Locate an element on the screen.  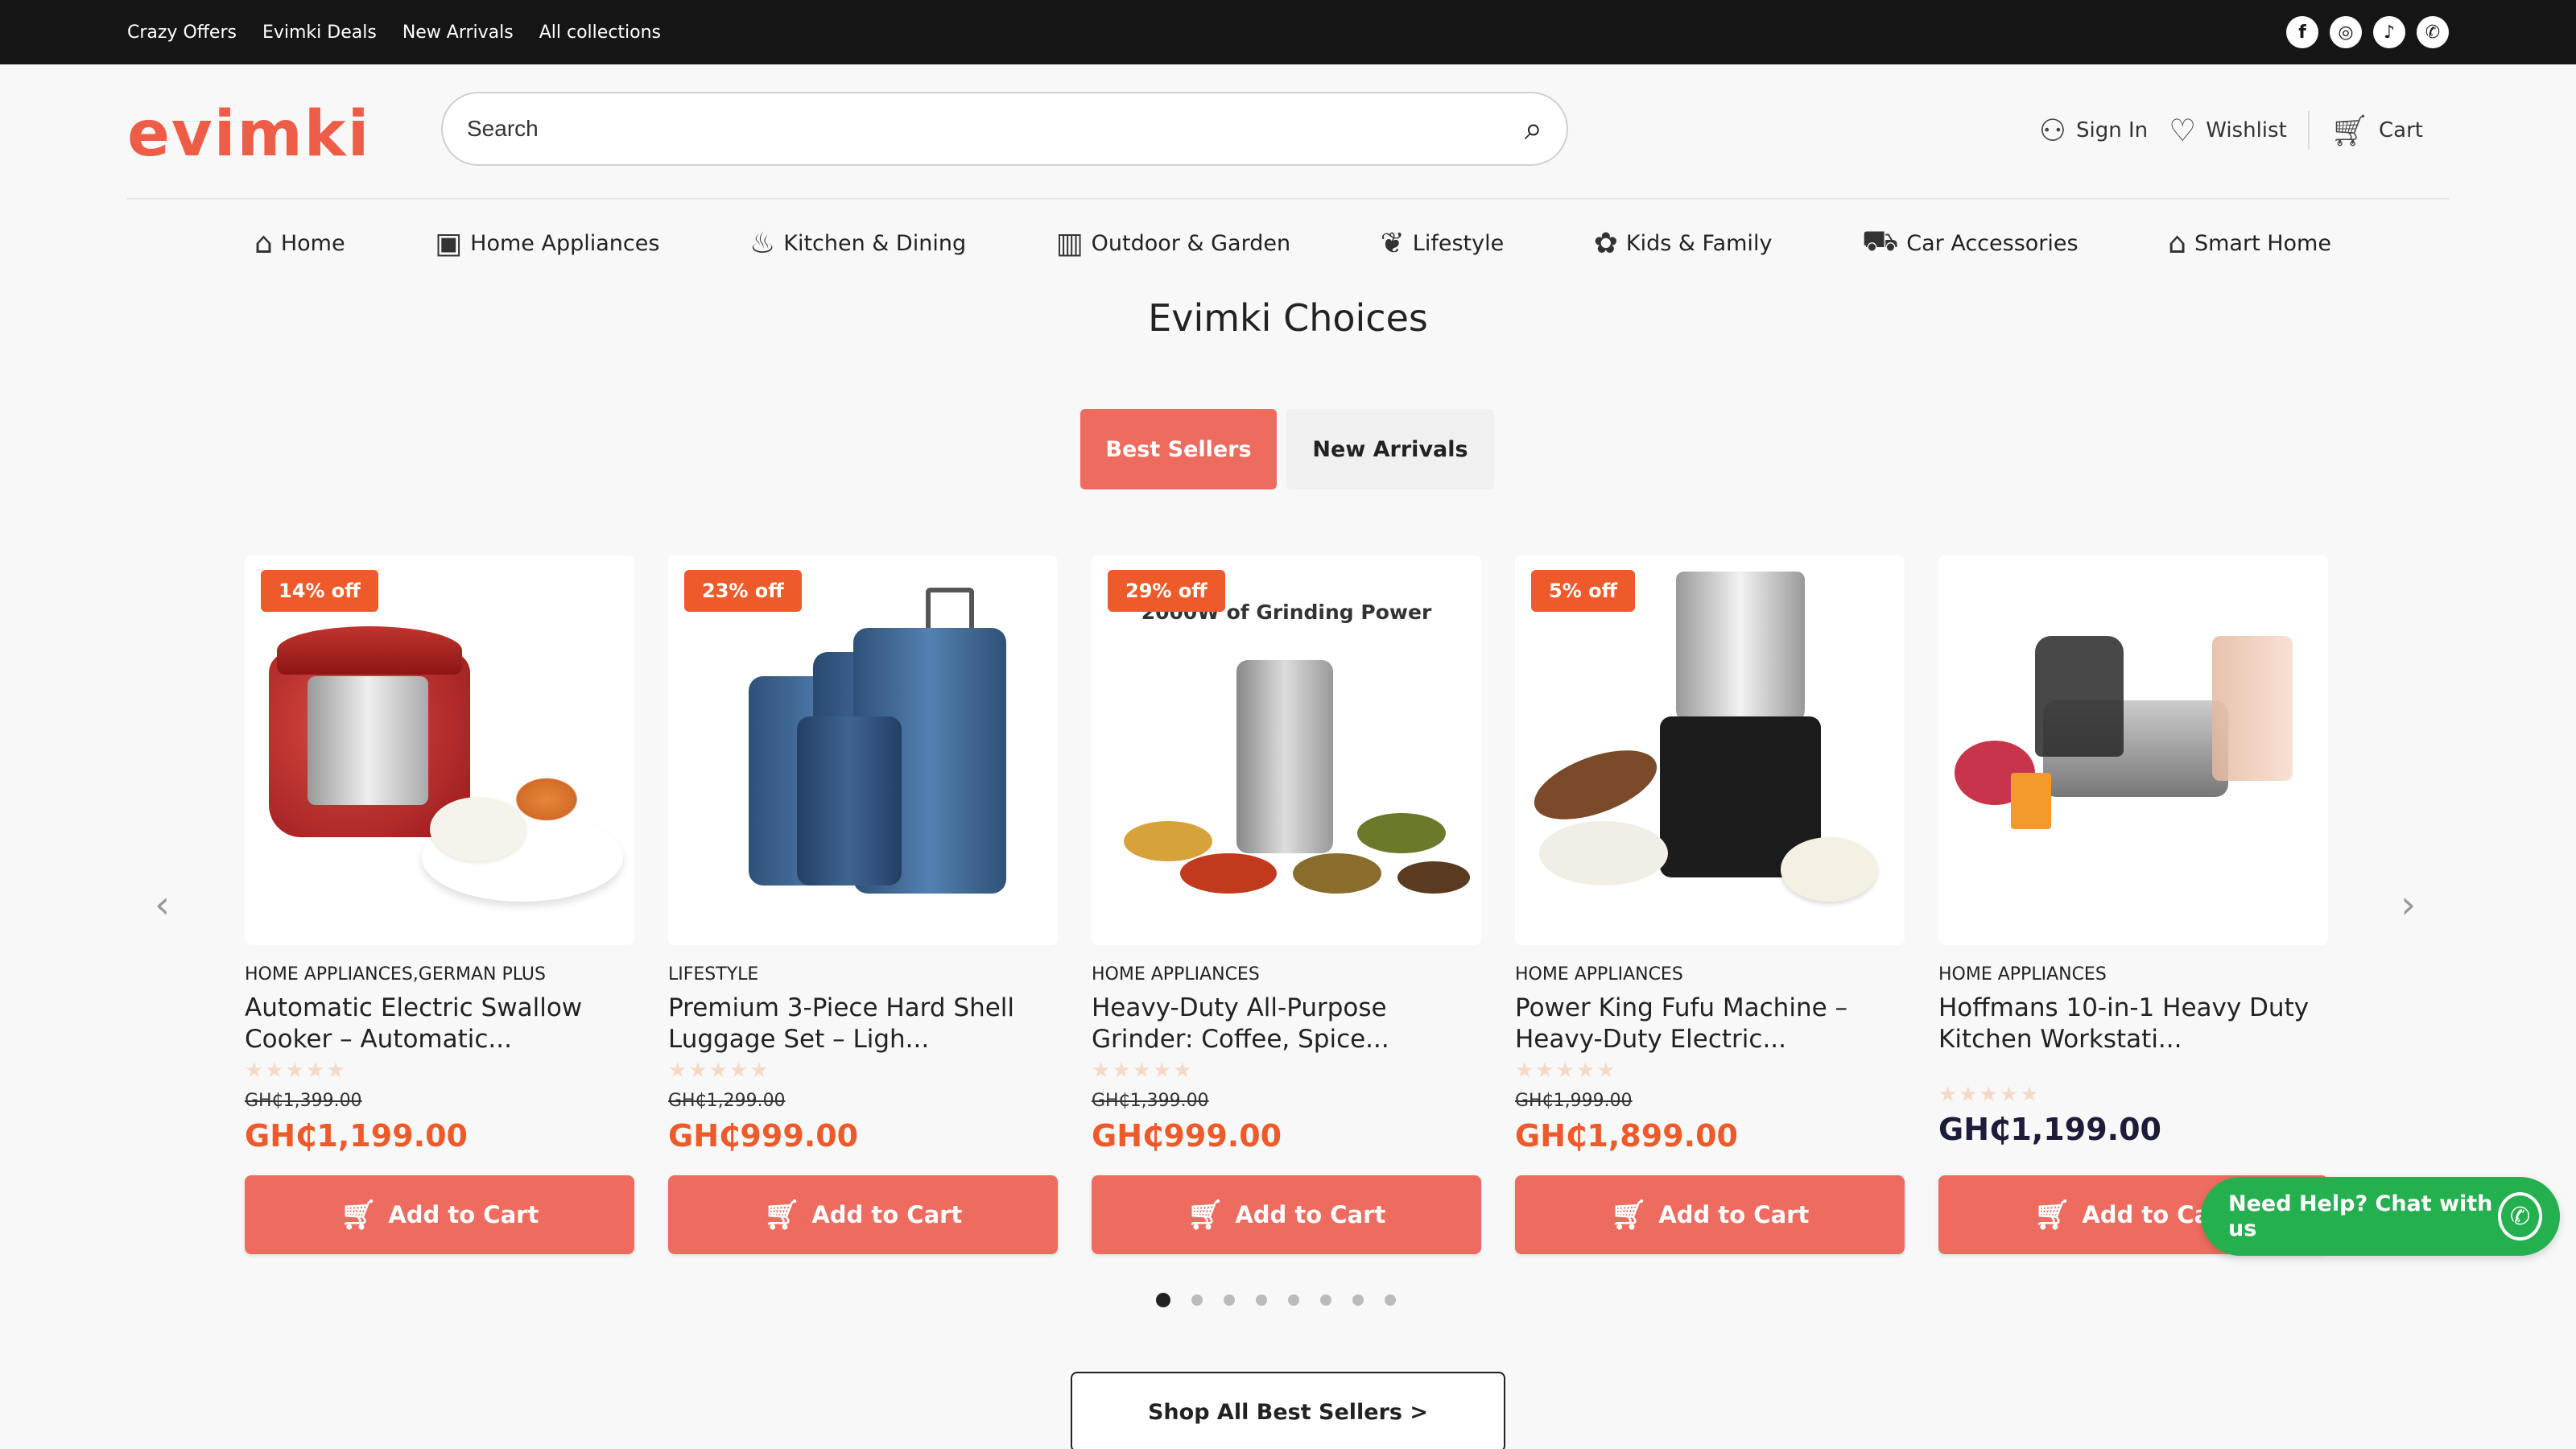
top-link-evimki-deals: Evimki Deals is located at coordinates (319, 33).